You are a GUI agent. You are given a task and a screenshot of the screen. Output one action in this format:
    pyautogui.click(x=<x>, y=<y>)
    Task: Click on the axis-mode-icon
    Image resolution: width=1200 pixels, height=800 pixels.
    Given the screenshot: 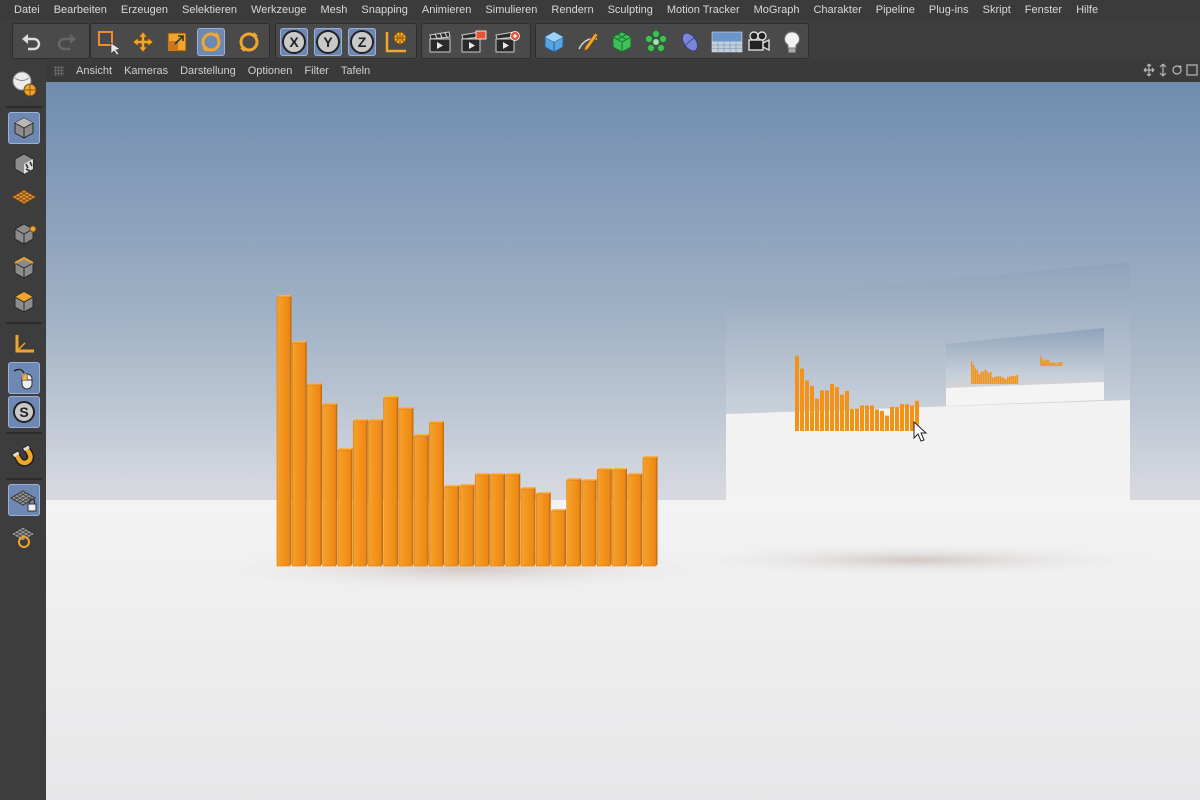 What is the action you would take?
    pyautogui.click(x=24, y=344)
    